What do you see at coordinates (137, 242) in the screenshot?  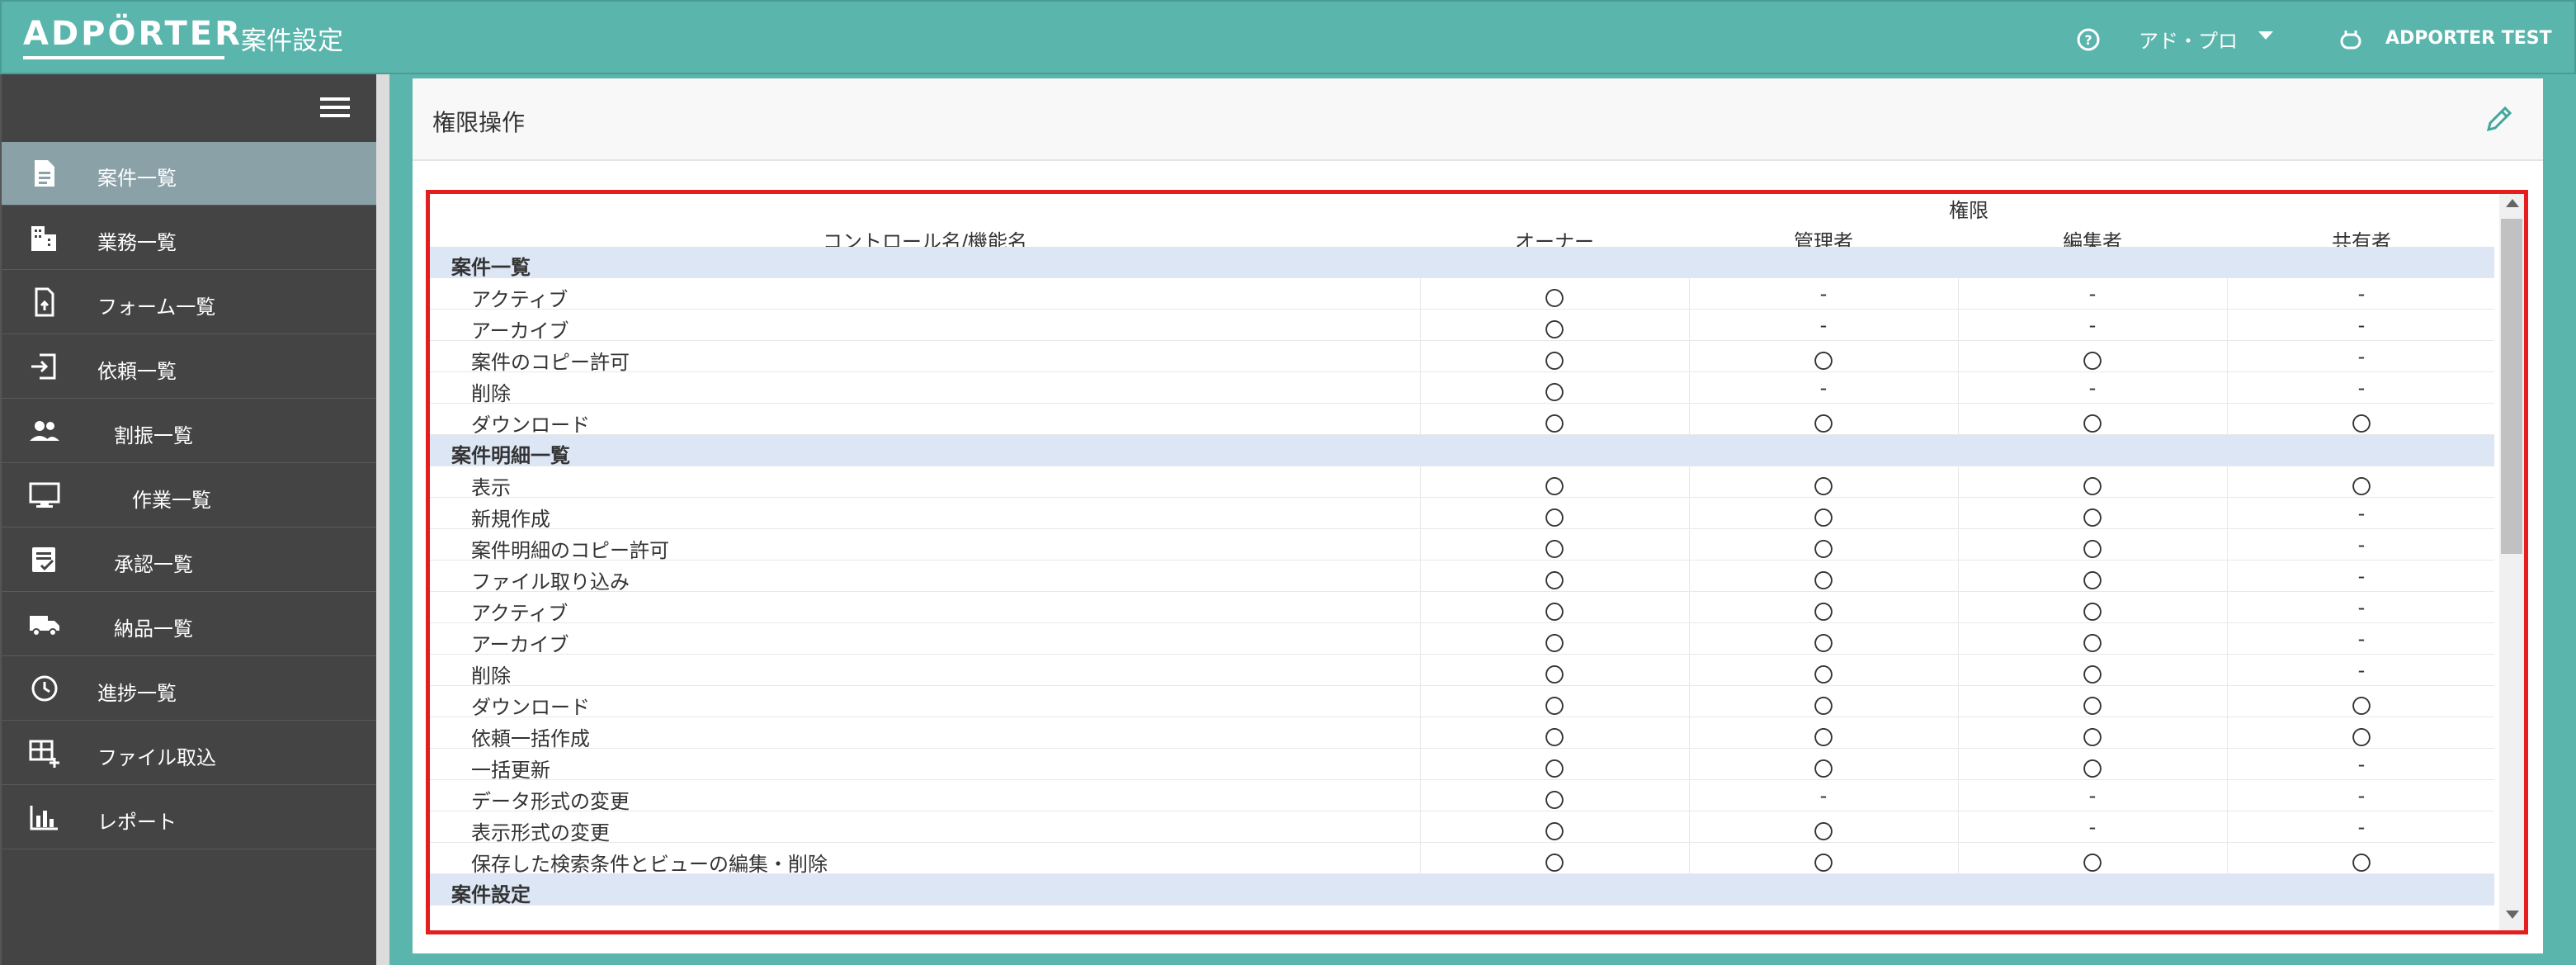 I see `sidebar-item-label: 業務一覧` at bounding box center [137, 242].